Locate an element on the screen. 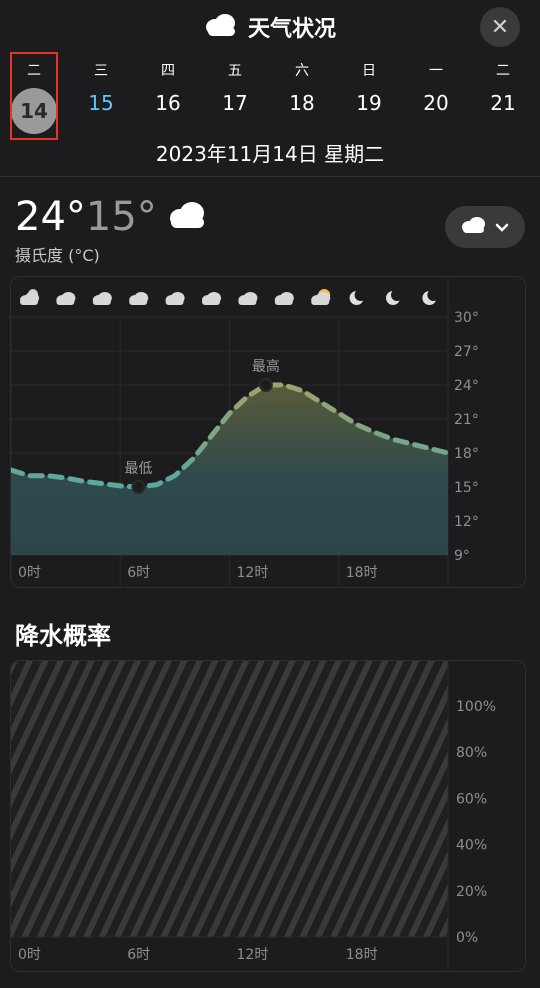 The image size is (540, 988). day-date: 19 is located at coordinates (369, 103).